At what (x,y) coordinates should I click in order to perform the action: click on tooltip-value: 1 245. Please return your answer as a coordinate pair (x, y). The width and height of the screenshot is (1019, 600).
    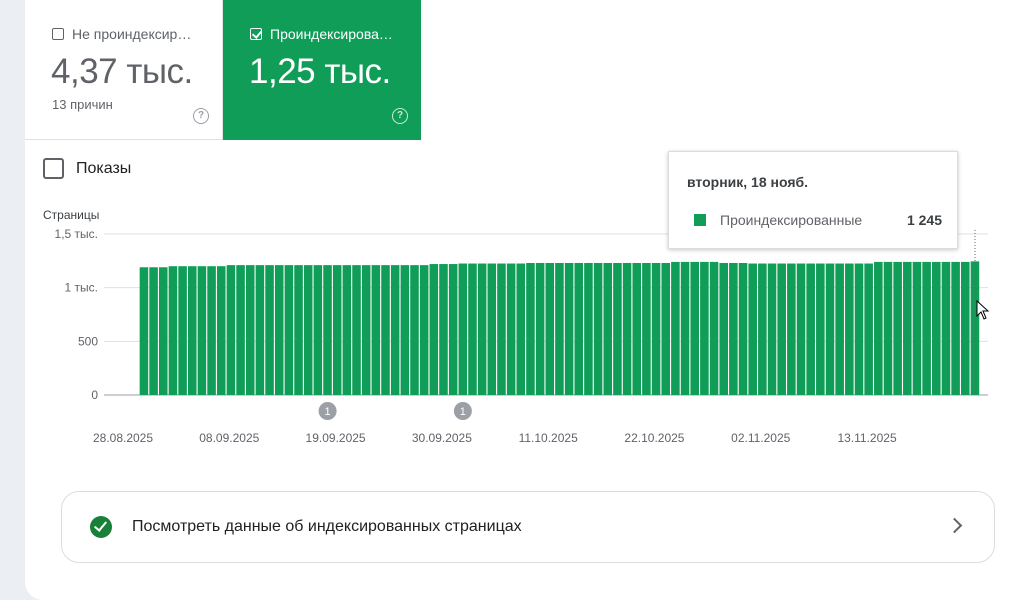
    Looking at the image, I should click on (924, 220).